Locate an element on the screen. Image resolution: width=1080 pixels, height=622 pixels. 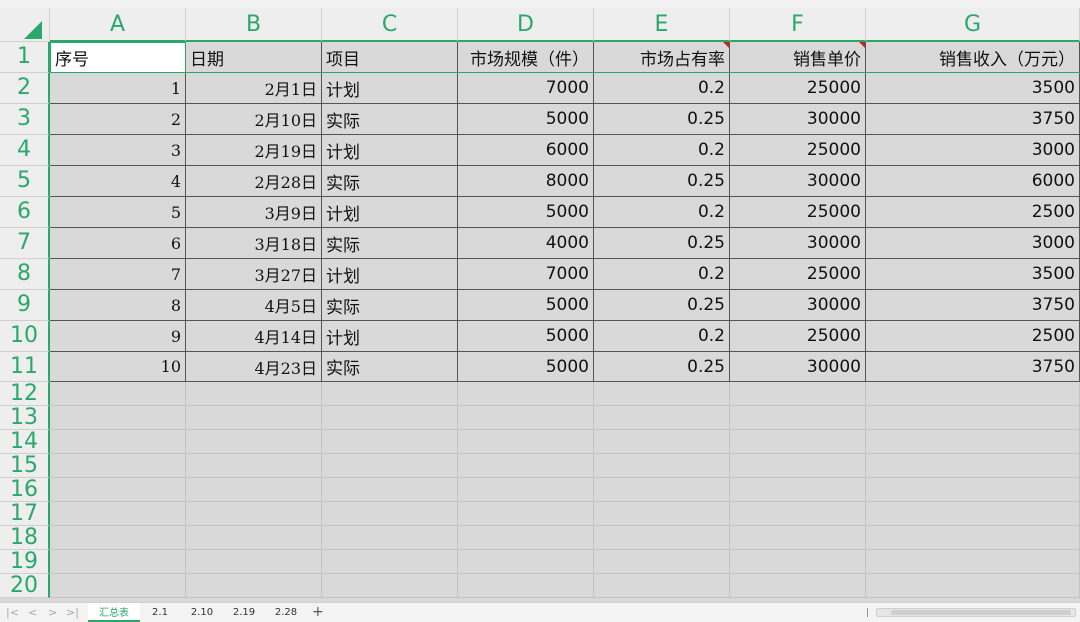
row-header-19: 19 is located at coordinates (25, 562).